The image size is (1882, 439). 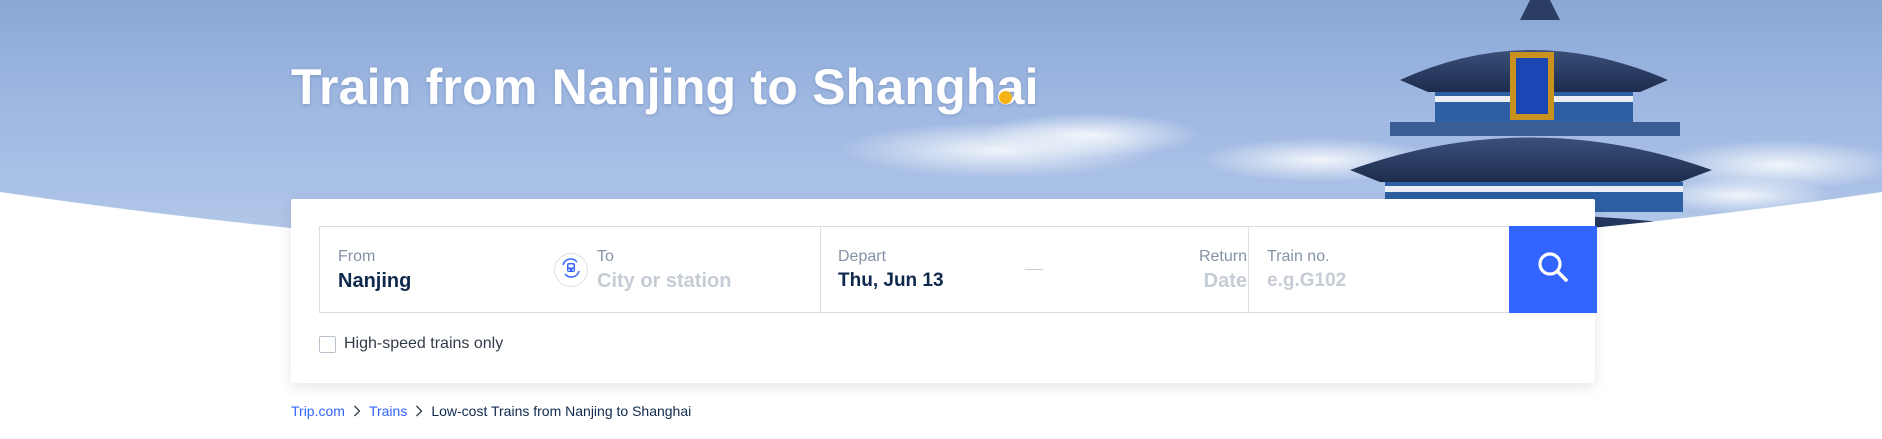 What do you see at coordinates (665, 87) in the screenshot?
I see `page-title: Train from Nanjing to Shanghai` at bounding box center [665, 87].